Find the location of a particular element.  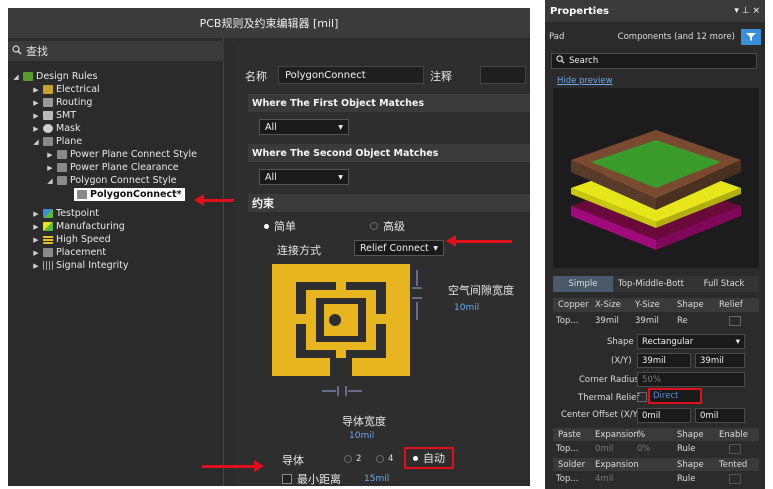

tree-item-design-rules: ◢ Design Rules is located at coordinates (54, 76).